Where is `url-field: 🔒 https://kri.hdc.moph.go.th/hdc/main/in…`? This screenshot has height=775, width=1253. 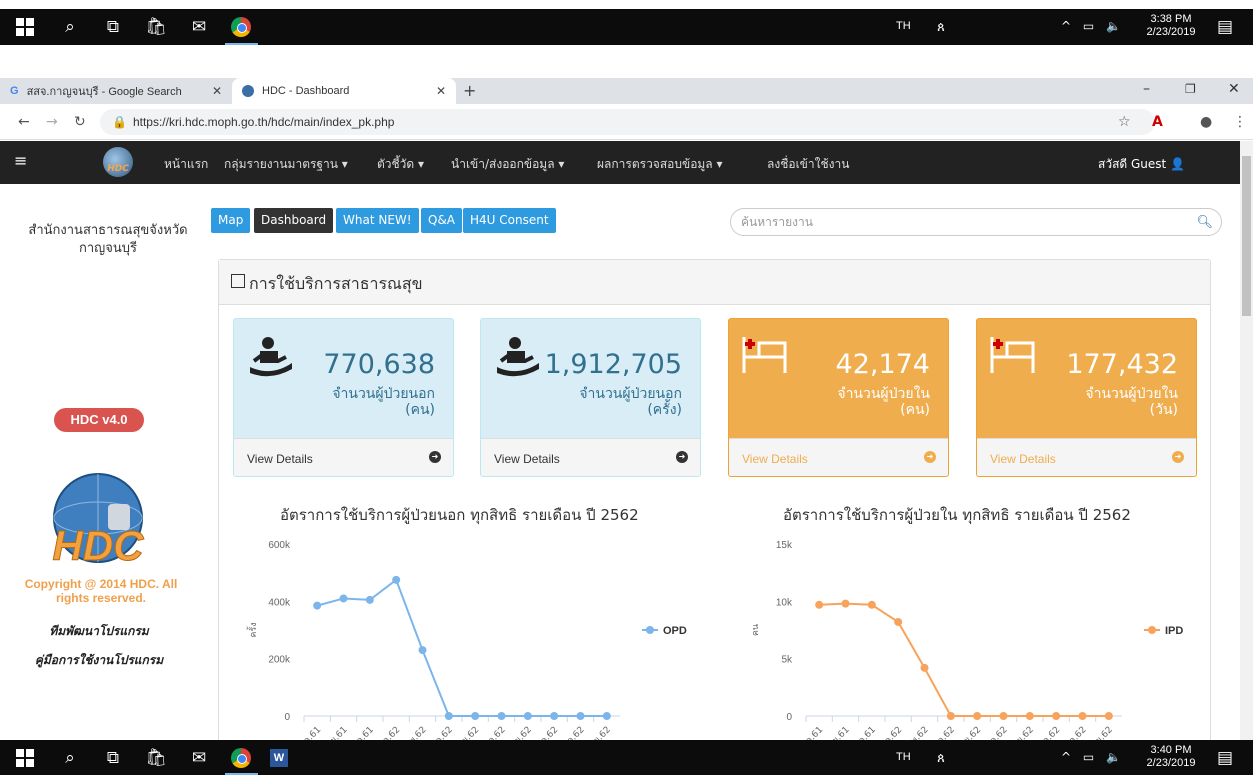
url-field: 🔒 https://kri.hdc.moph.go.th/hdc/main/in… is located at coordinates (627, 122).